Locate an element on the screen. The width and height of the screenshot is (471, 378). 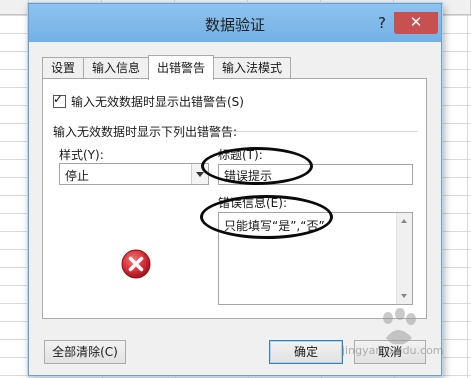
checkmark-icon: ✓ is located at coordinates (58, 99).